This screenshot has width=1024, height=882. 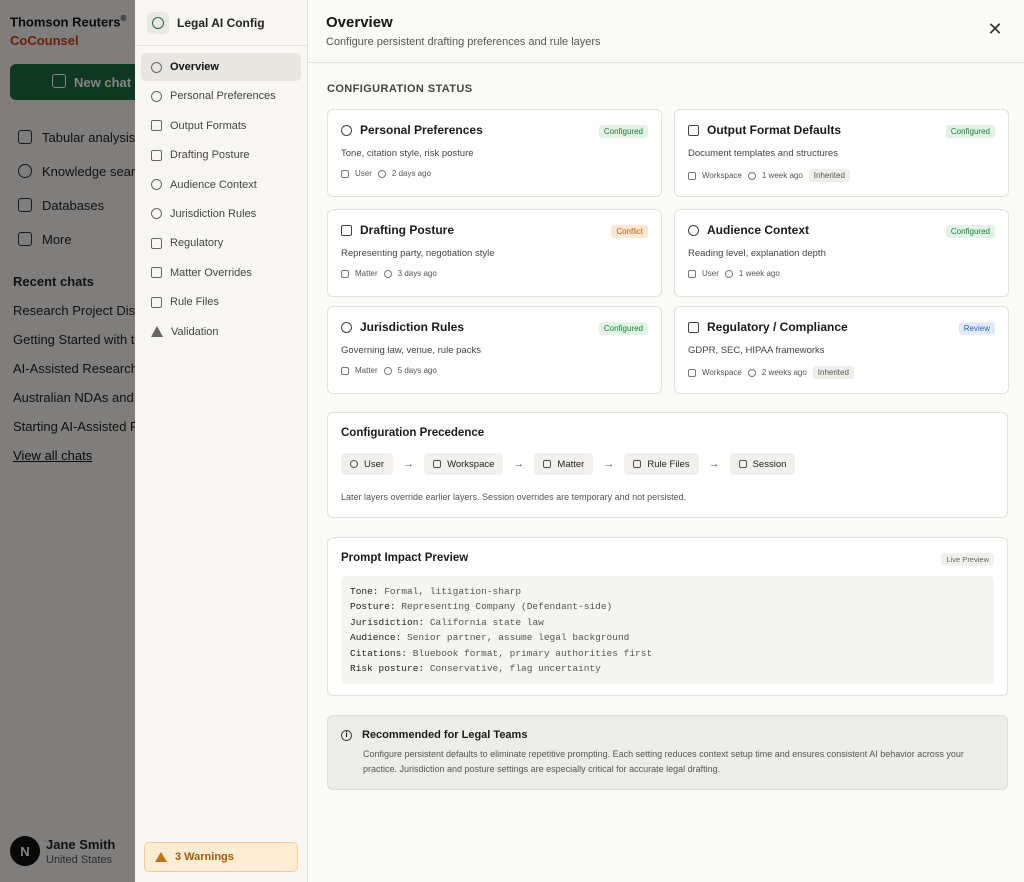 What do you see at coordinates (417, 273) in the screenshot?
I see `card-time: 3 days ago` at bounding box center [417, 273].